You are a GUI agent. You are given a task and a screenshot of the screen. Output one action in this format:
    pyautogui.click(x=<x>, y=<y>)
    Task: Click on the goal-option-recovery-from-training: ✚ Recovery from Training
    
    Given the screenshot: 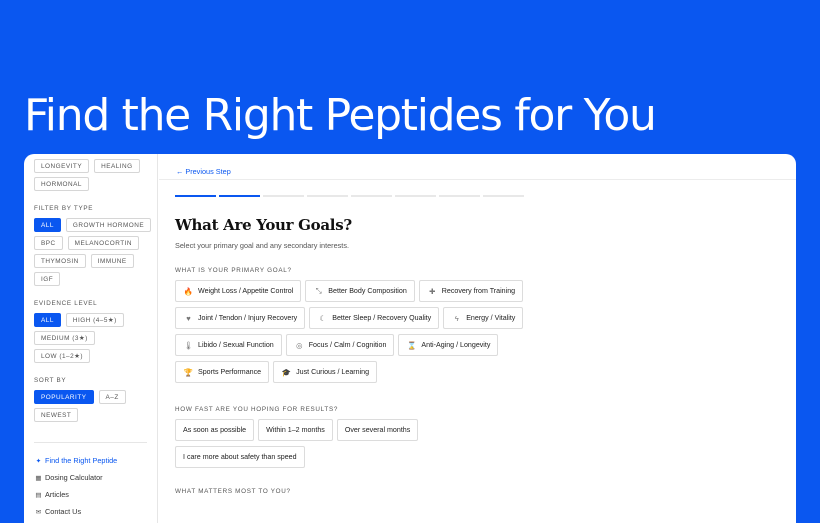 What is the action you would take?
    pyautogui.click(x=471, y=291)
    